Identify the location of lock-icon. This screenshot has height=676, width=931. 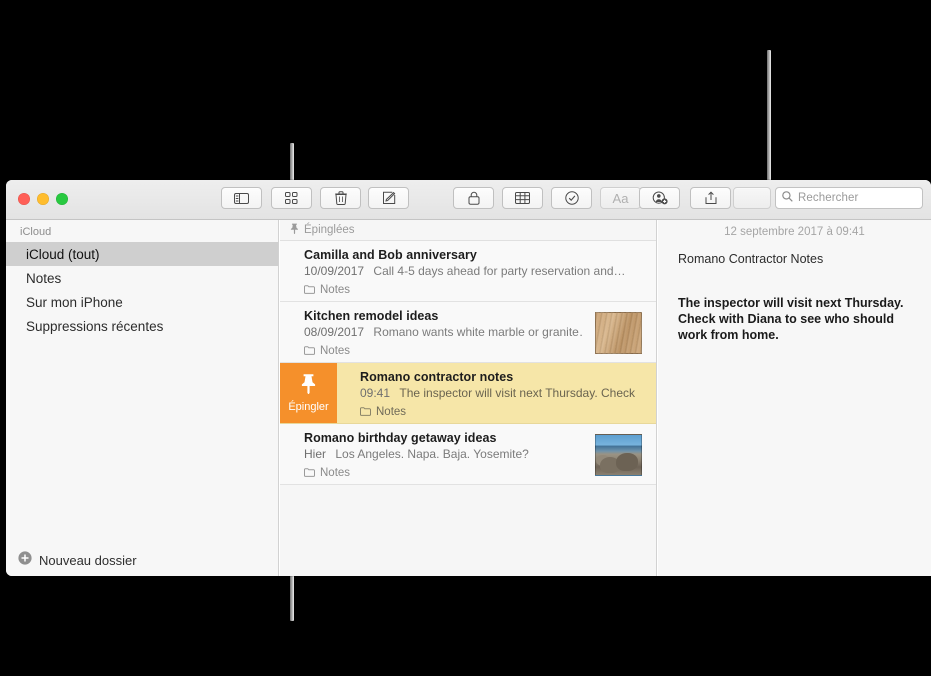
(474, 198).